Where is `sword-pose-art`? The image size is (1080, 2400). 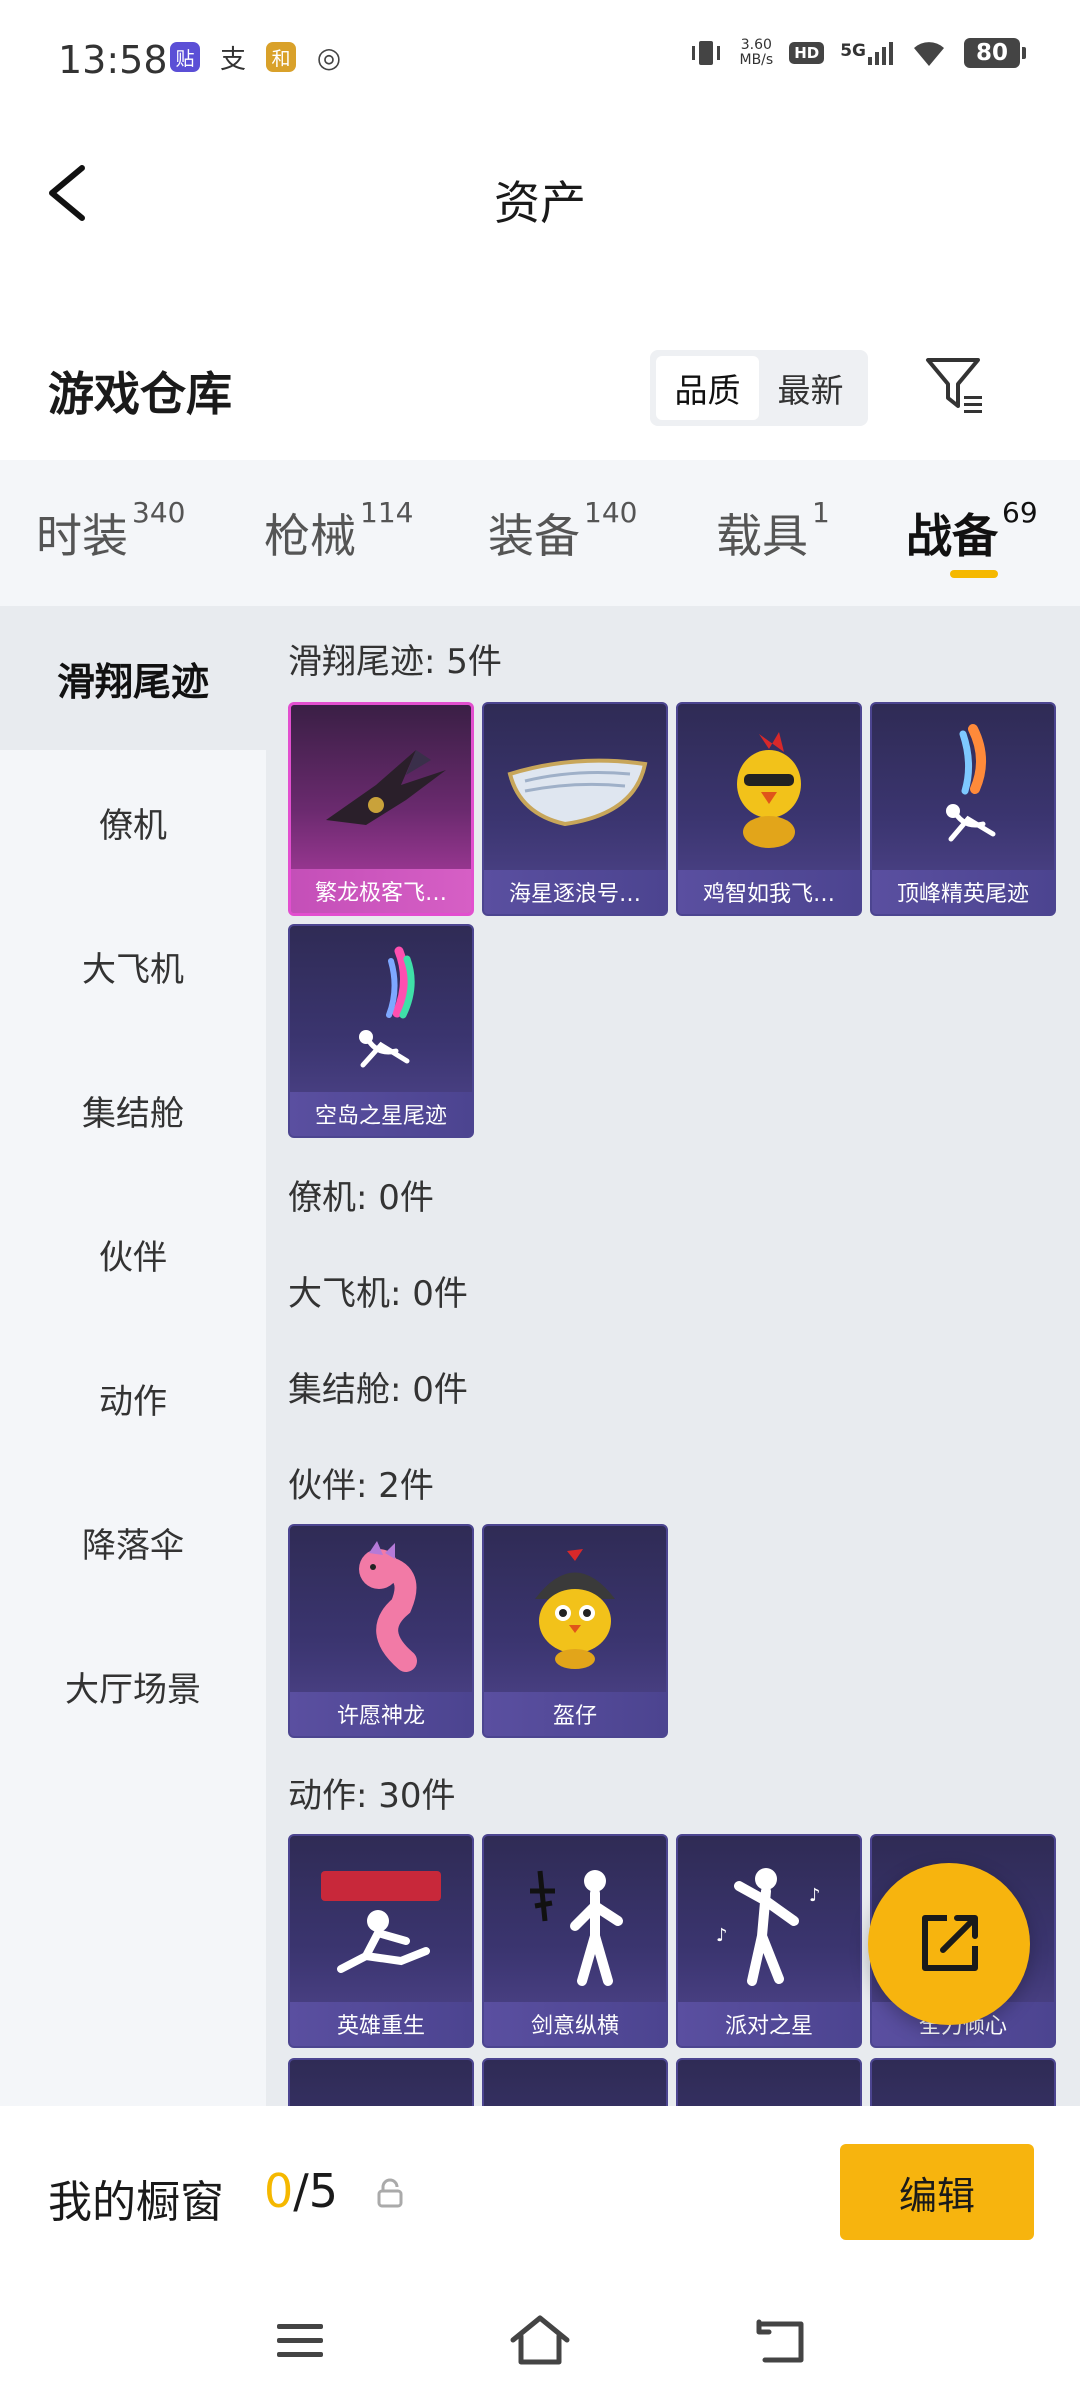 sword-pose-art is located at coordinates (575, 1921).